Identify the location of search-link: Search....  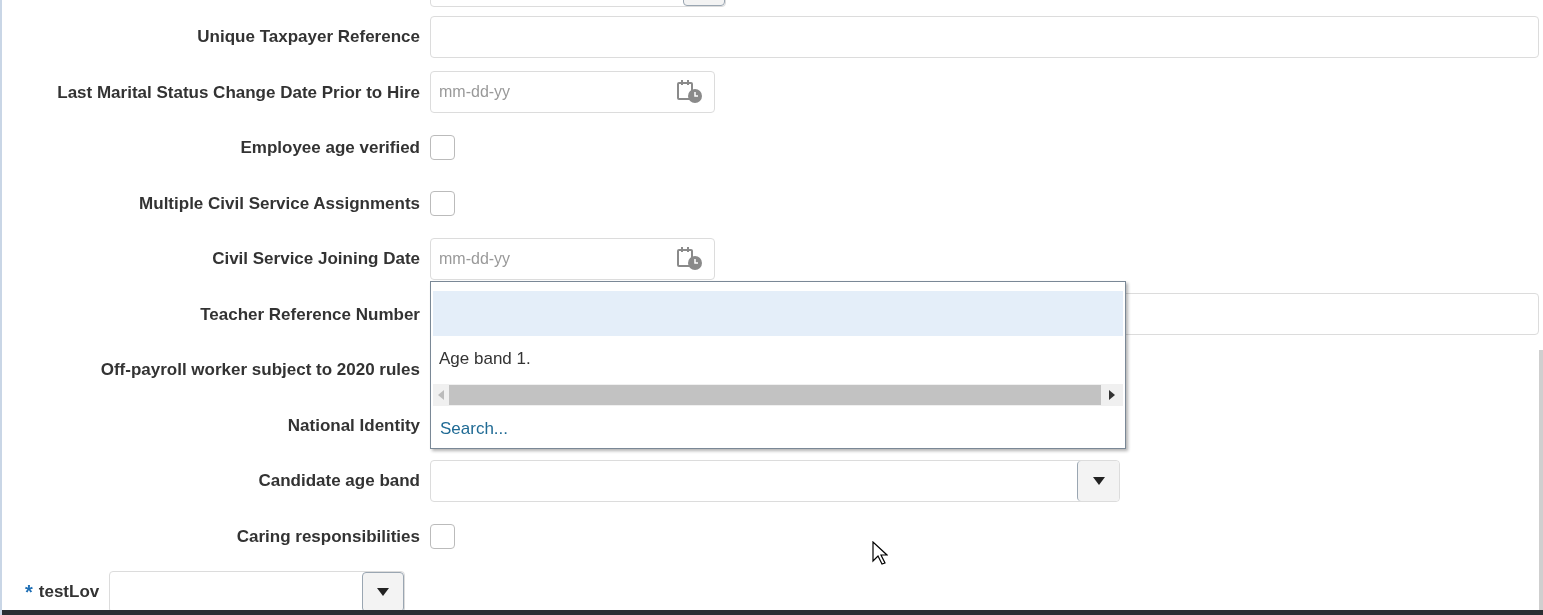
(474, 429).